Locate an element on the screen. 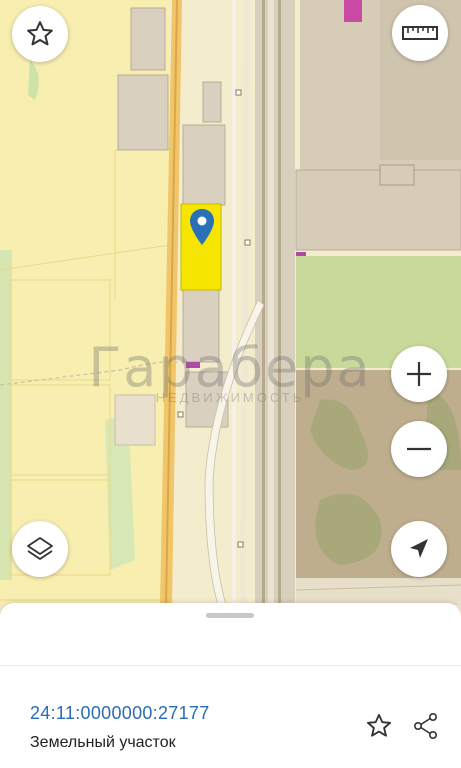  minus-icon is located at coordinates (419, 449).